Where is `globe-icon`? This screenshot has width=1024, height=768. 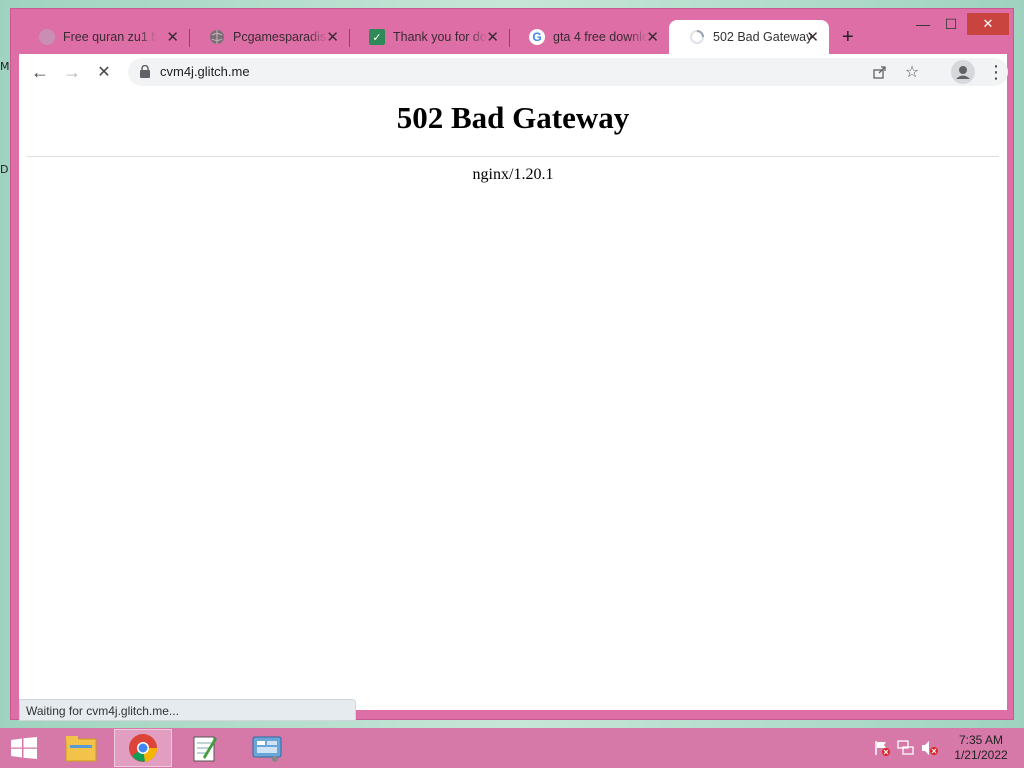 globe-icon is located at coordinates (217, 37).